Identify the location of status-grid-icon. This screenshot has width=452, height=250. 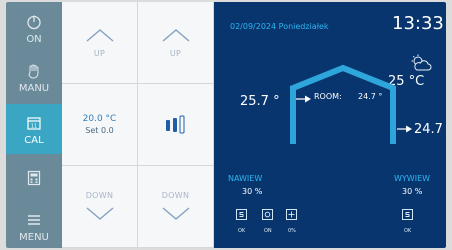
(291, 214).